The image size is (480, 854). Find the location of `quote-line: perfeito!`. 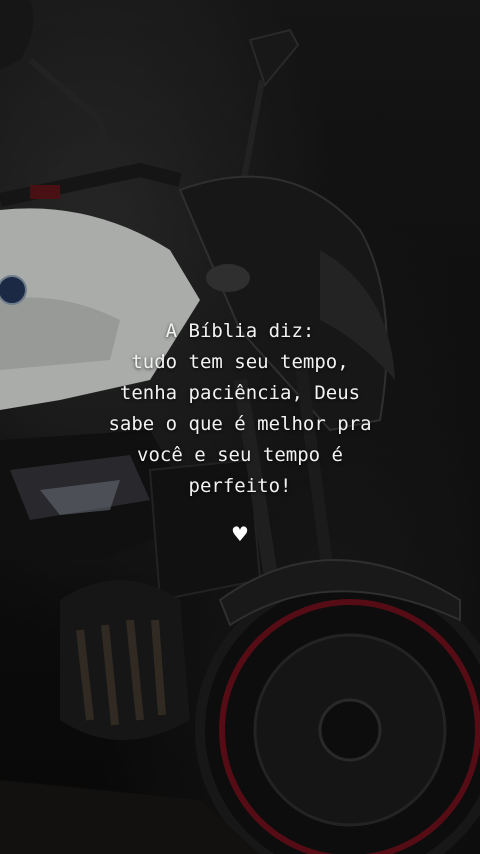

quote-line: perfeito! is located at coordinates (240, 486).